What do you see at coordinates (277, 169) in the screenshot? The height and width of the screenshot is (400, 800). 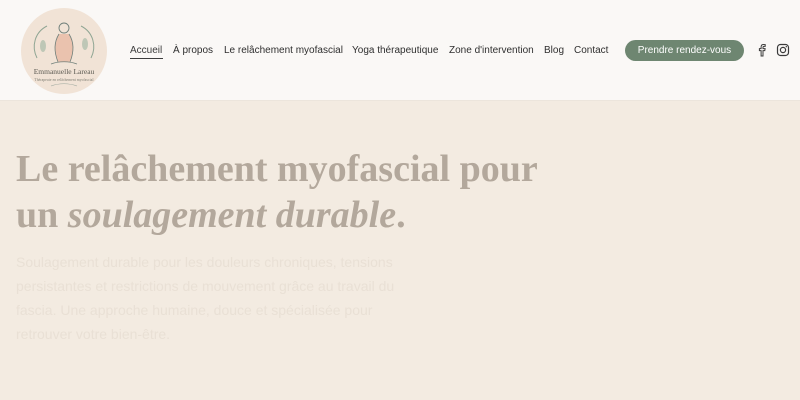 I see `hero-title-line1: Le relâchement myofascial pour` at bounding box center [277, 169].